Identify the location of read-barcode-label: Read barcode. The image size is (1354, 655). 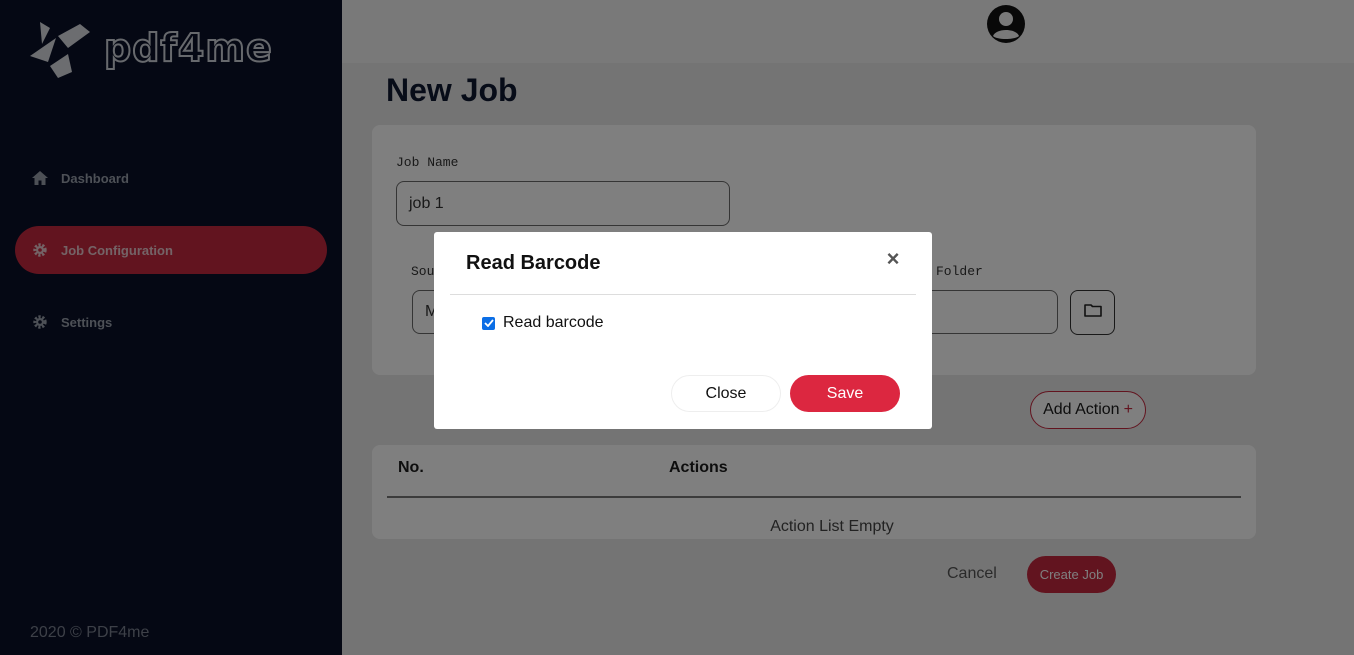
(553, 322).